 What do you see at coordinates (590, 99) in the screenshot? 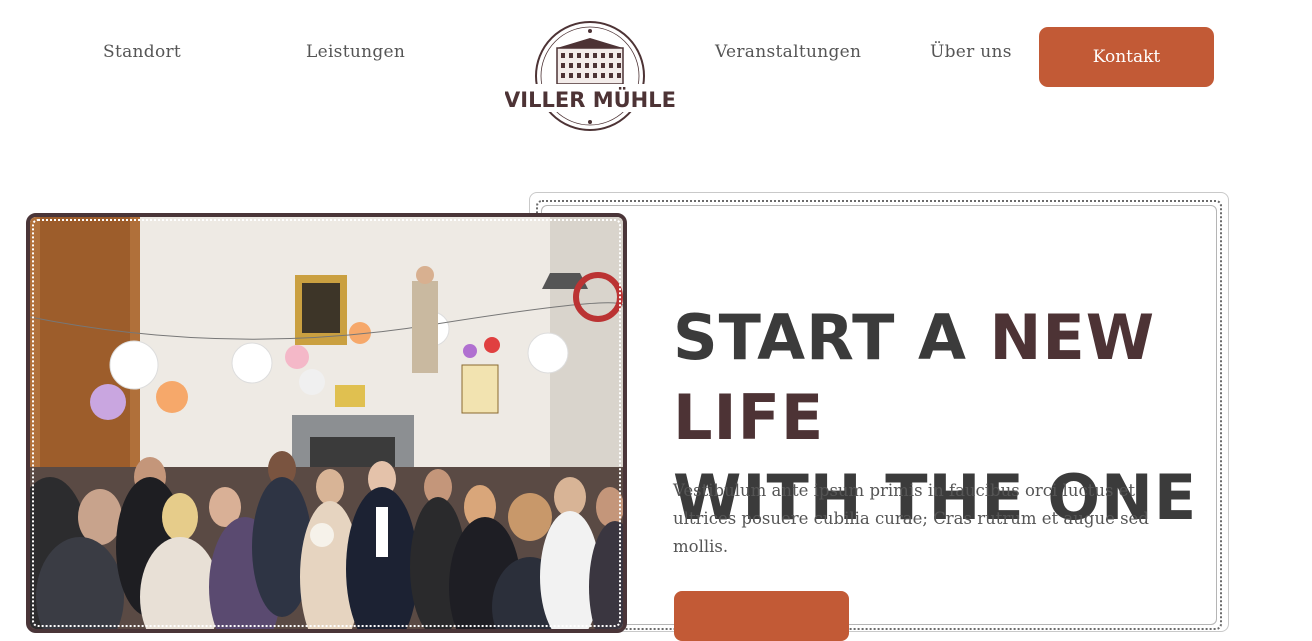
I see `logo-text: VILLER MÜHLE` at bounding box center [590, 99].